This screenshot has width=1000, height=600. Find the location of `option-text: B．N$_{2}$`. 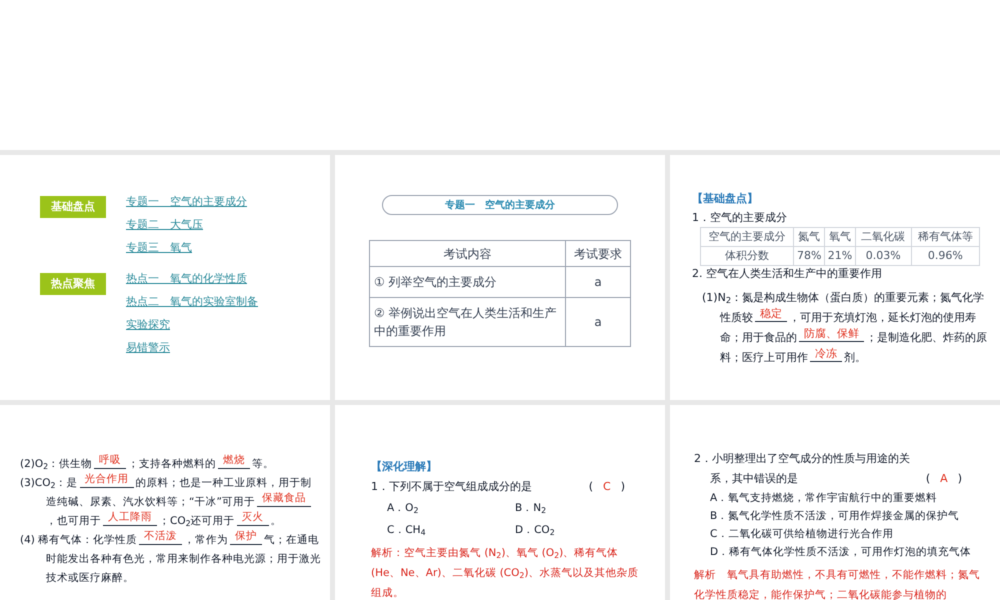

option-text: B．N$_{2}$ is located at coordinates (531, 509).